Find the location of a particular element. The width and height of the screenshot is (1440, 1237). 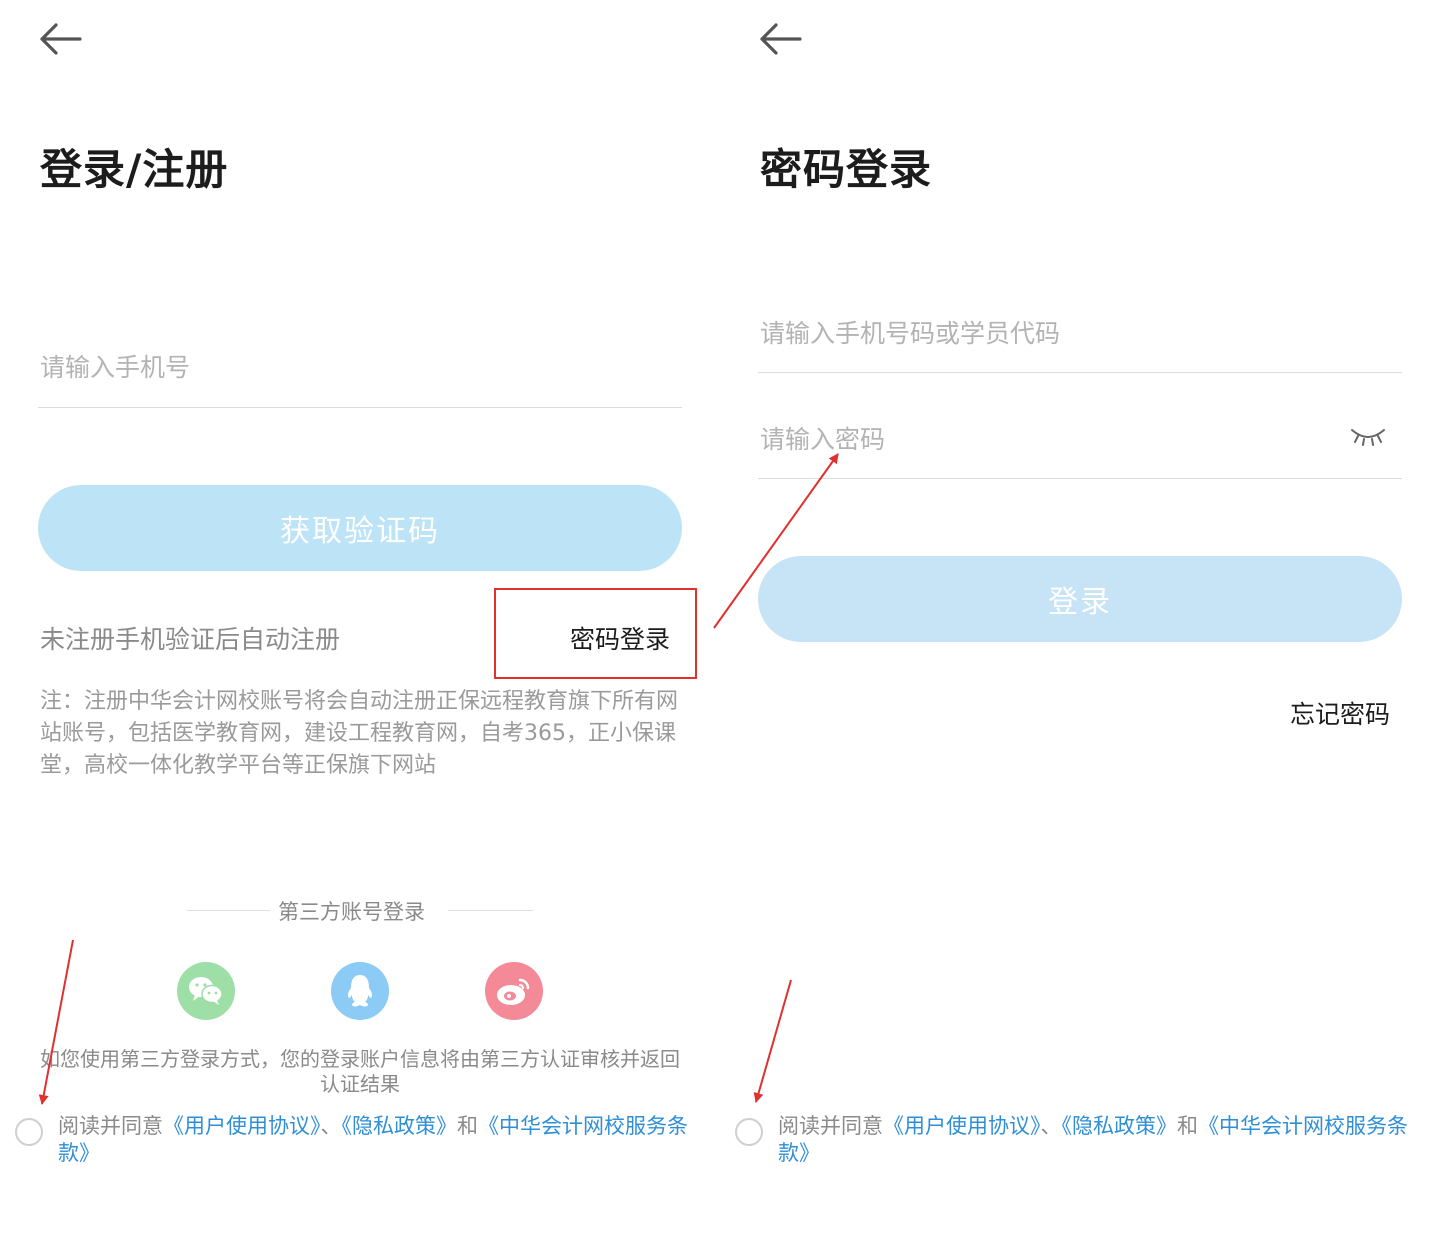

account-input-underline is located at coordinates (1080, 372).